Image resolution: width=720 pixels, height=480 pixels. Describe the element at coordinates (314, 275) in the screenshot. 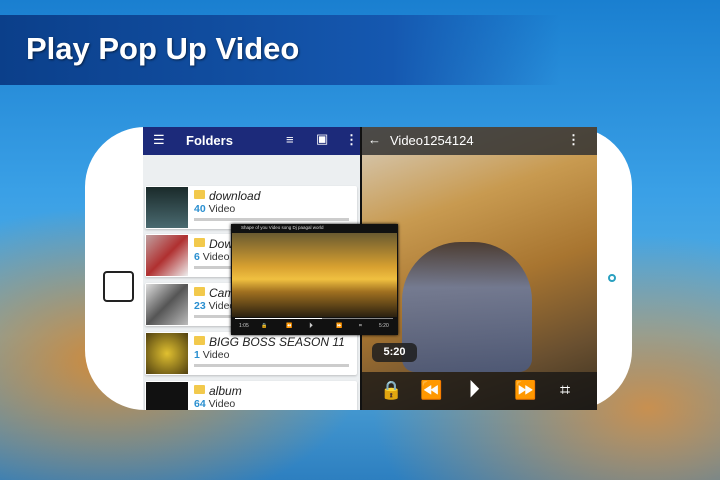

I see `popup-video-frame` at that location.